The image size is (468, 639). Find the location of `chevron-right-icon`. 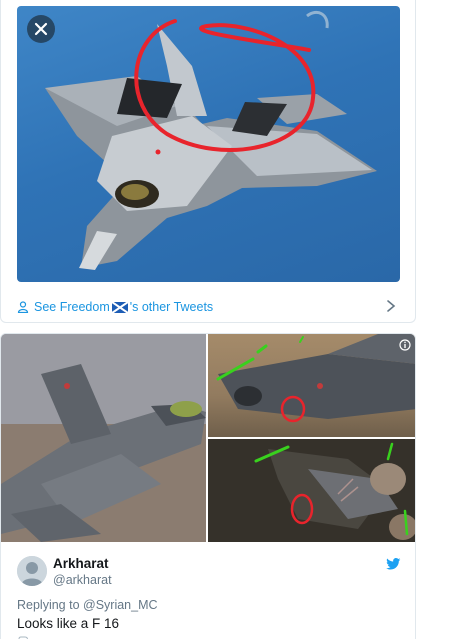

chevron-right-icon is located at coordinates (391, 306).